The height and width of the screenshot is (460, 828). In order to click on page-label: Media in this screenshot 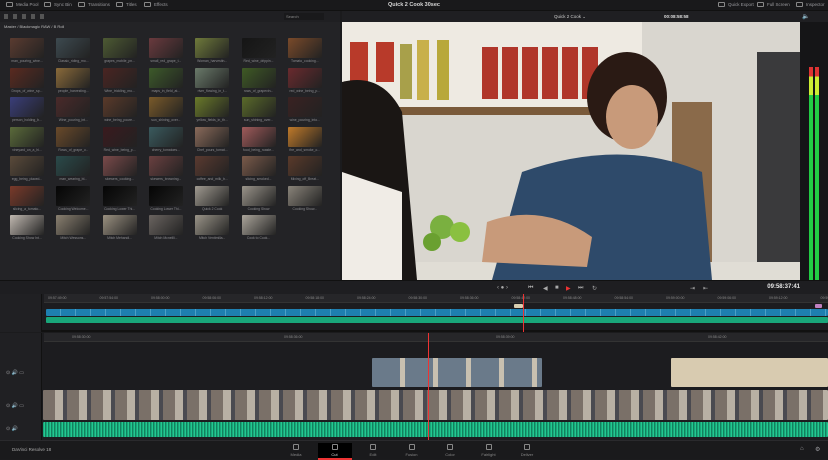, I will do `click(296, 454)`.